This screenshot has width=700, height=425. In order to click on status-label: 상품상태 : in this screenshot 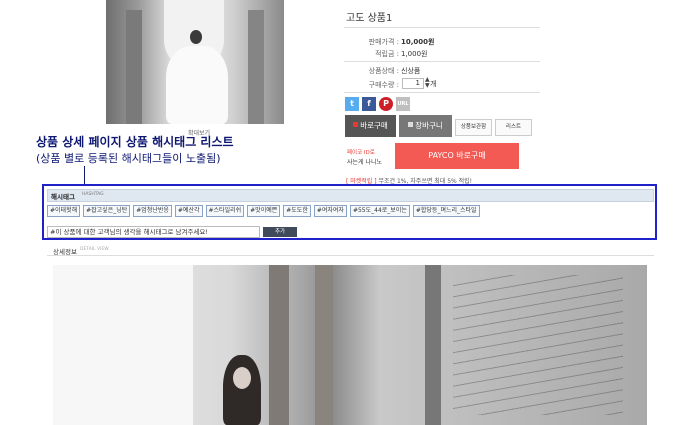, I will do `click(383, 71)`.